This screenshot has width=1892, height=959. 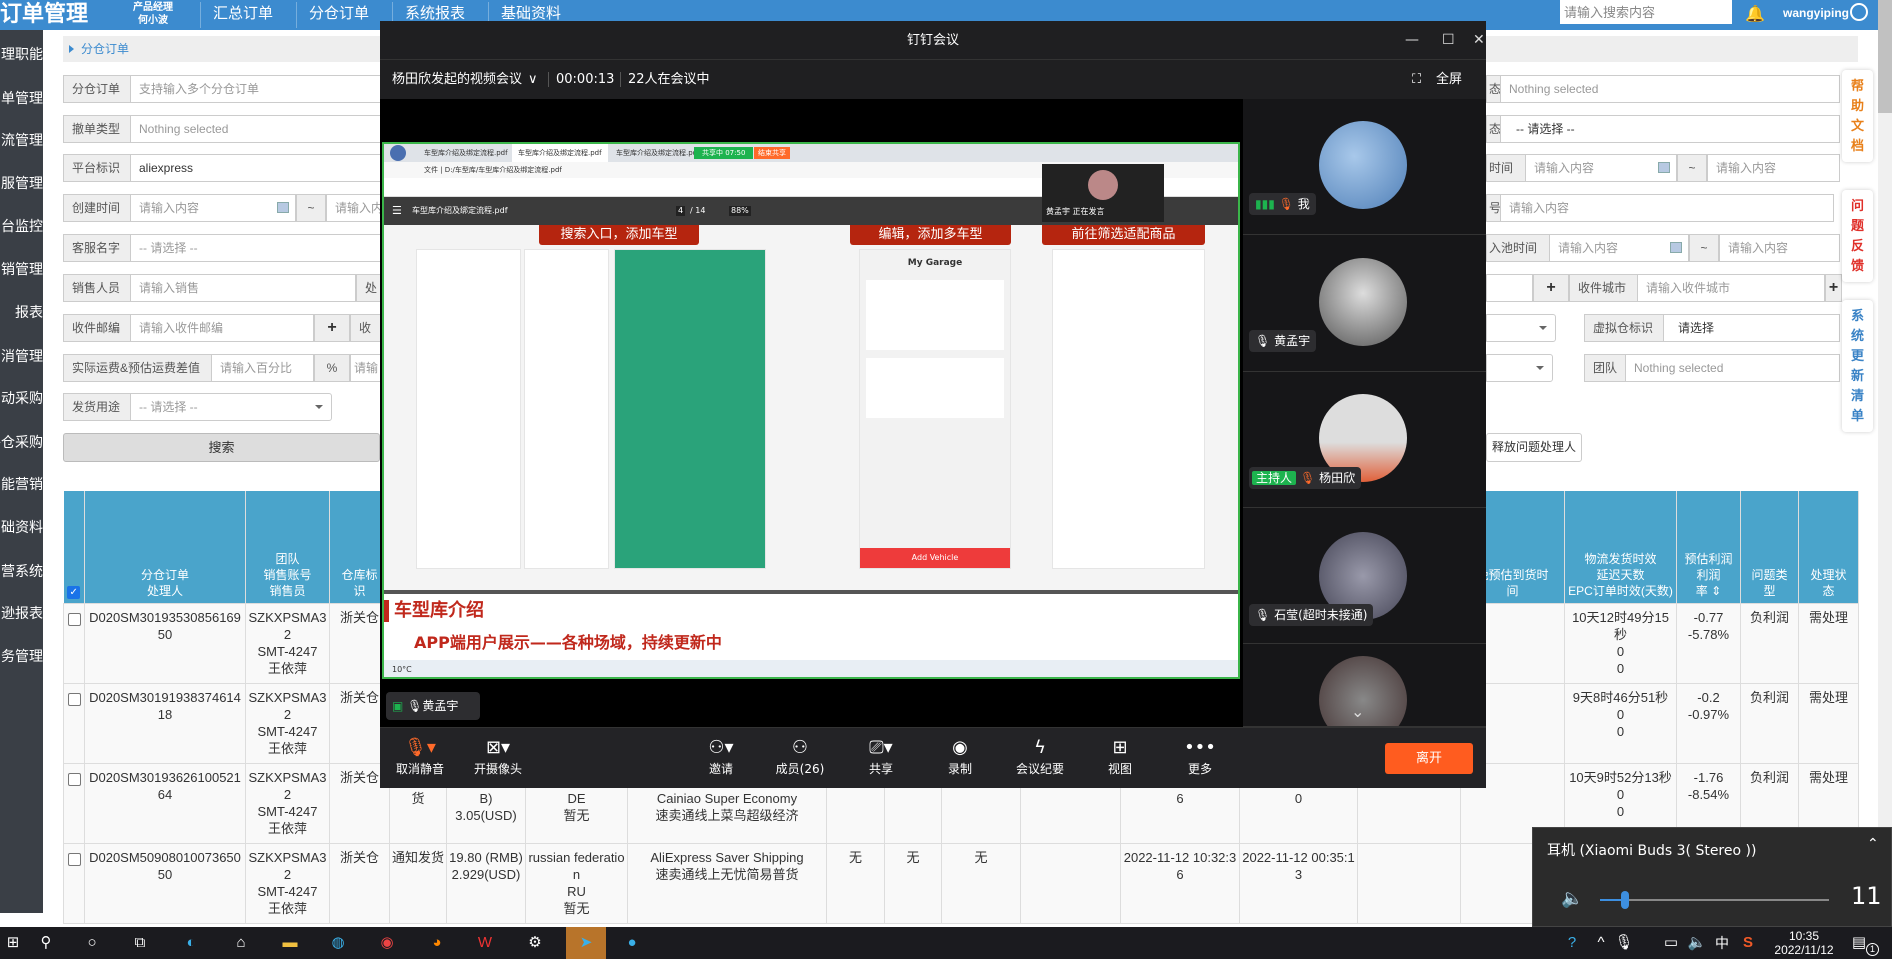 I want to click on fullscreen-icon: ⛶, so click(x=1416, y=79).